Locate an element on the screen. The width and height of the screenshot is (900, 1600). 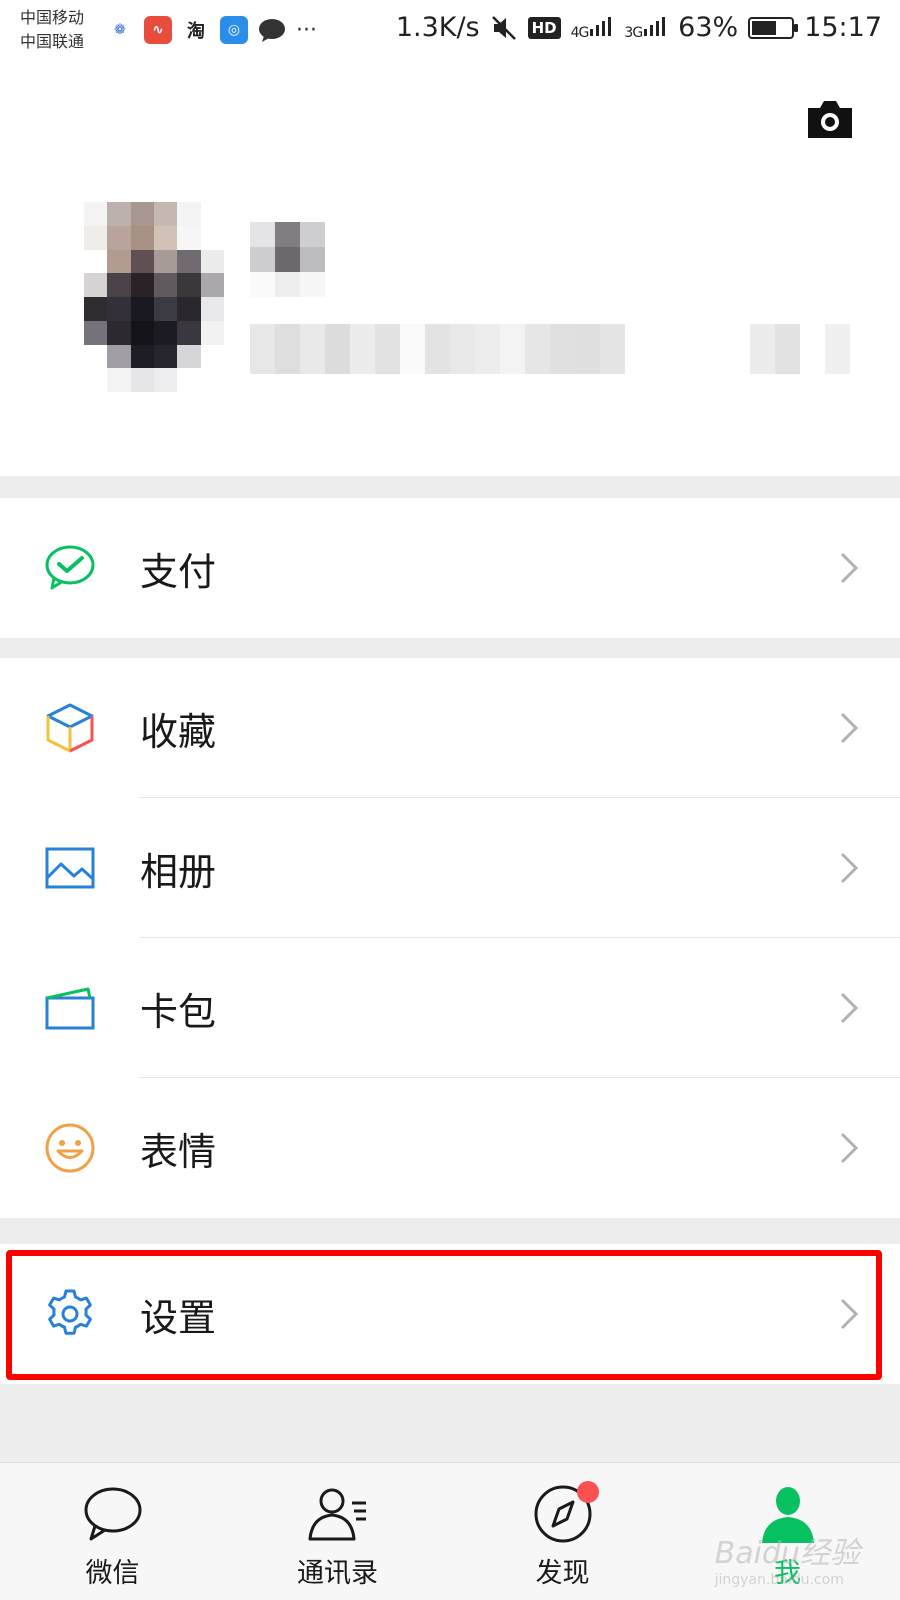
tab-label-discover: 发现 is located at coordinates (562, 1573).